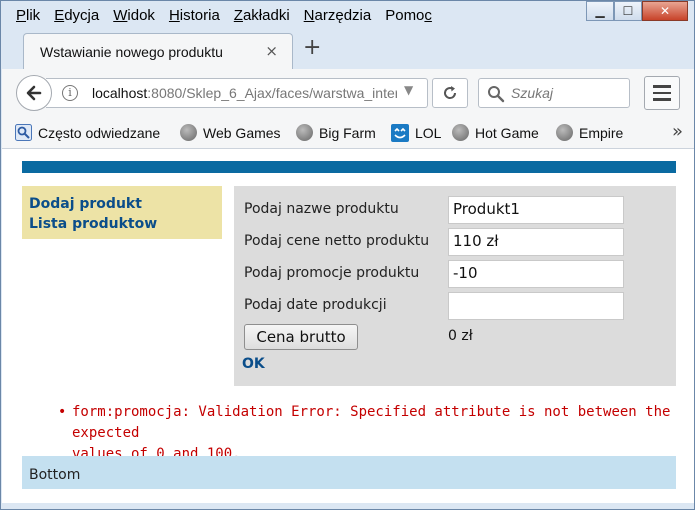  I want to click on cena-brutto-button: Cena brutto, so click(301, 337).